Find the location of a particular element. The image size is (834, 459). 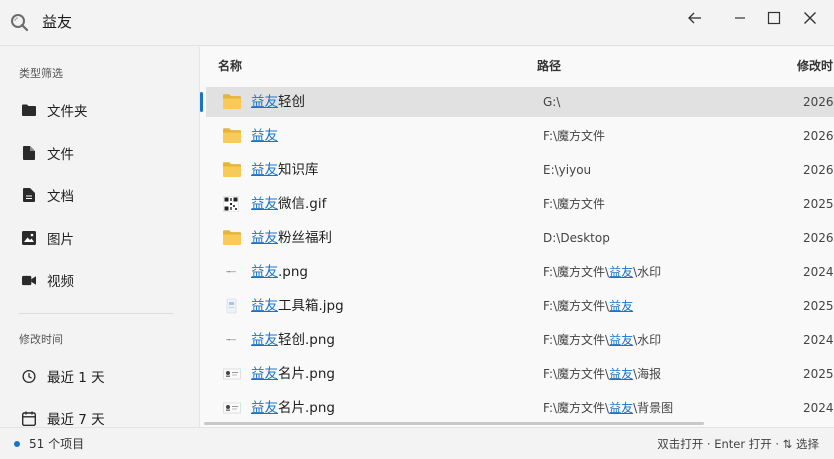

table-row: 益友.png F:\魔方文件\益友\水印 2024 is located at coordinates (520, 272).